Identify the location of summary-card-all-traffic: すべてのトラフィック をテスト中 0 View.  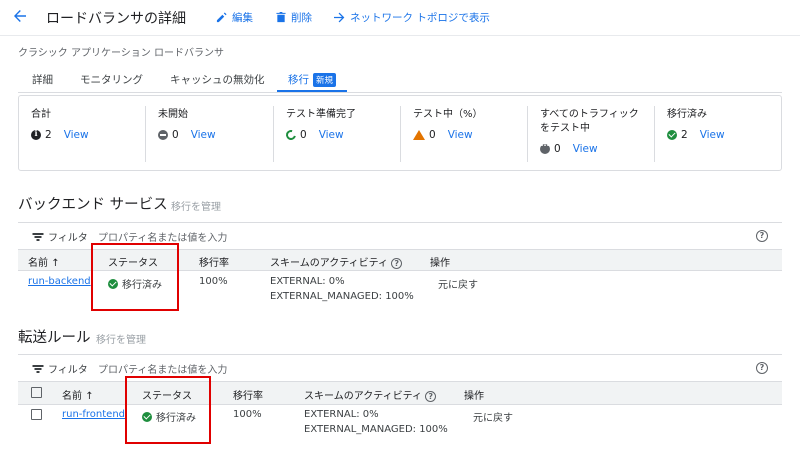
(591, 133).